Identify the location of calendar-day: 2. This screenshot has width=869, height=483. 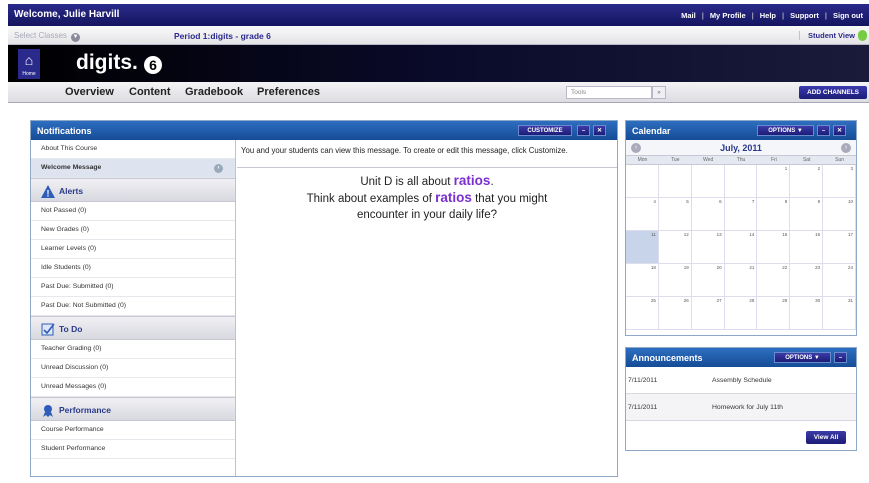
(807, 181).